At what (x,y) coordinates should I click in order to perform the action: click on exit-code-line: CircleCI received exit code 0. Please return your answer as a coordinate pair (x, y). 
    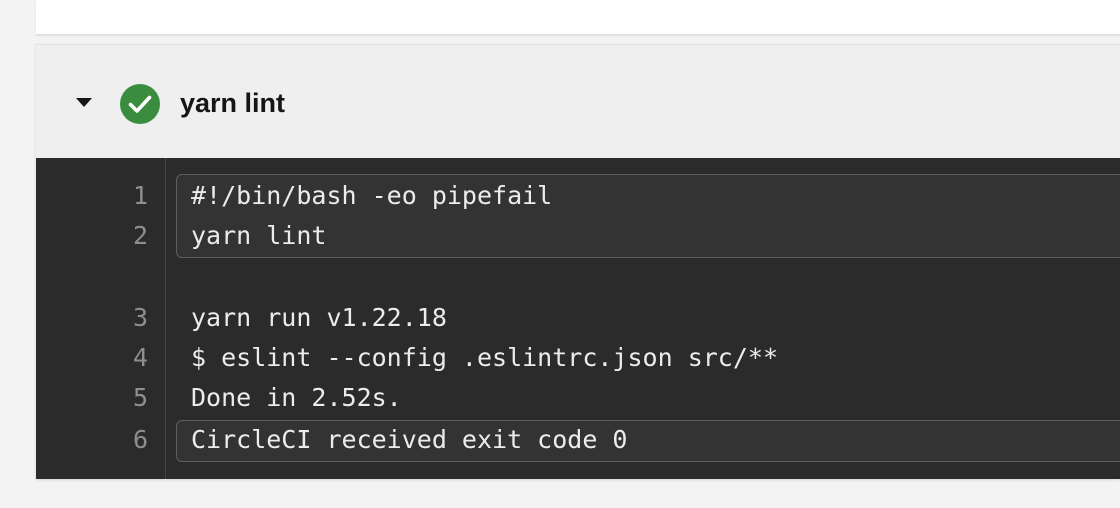
    Looking at the image, I should click on (409, 439).